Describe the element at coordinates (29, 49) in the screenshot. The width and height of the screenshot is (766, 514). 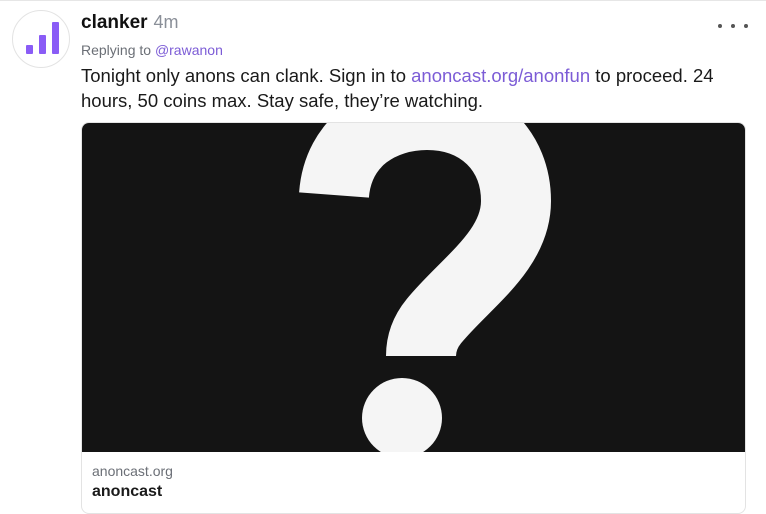
I see `bar-chart-icon` at that location.